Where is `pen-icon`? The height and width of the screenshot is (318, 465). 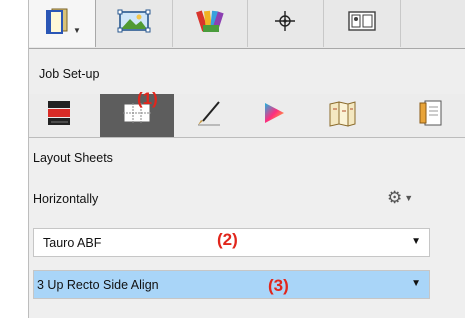
pen-icon is located at coordinates (209, 115).